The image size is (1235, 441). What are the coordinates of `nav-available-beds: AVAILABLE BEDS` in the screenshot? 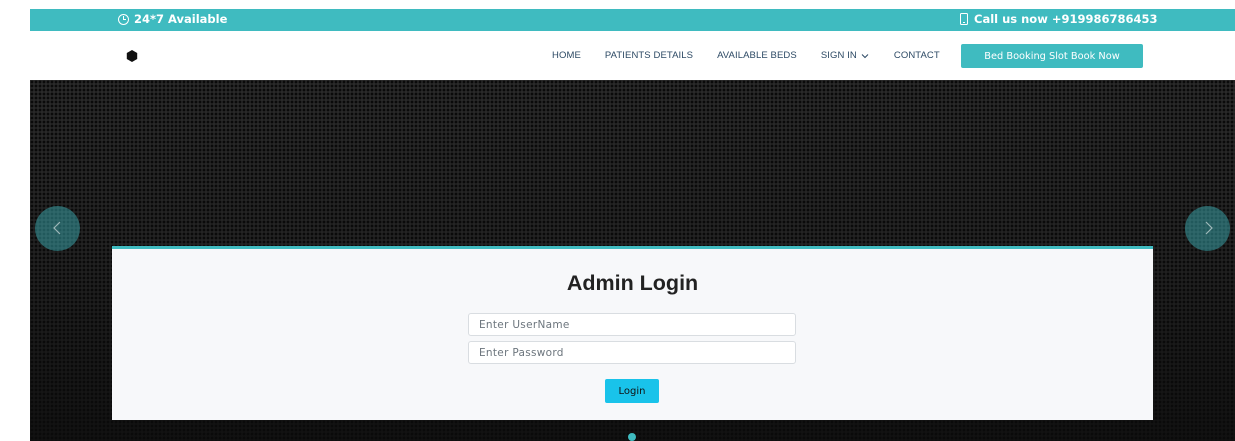 It's located at (757, 55).